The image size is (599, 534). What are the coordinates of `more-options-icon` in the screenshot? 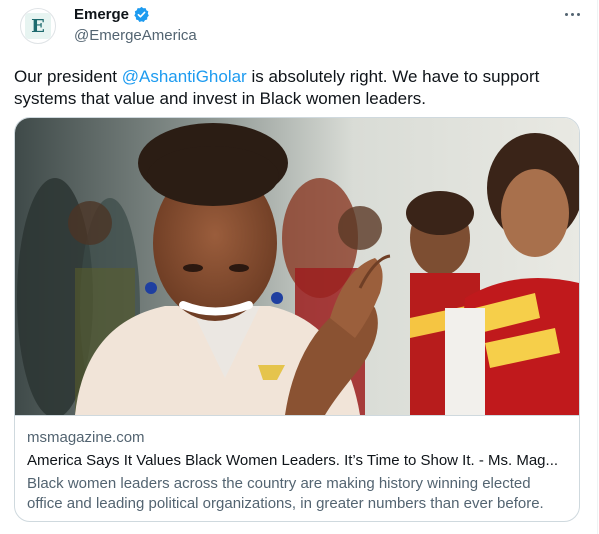 It's located at (572, 14).